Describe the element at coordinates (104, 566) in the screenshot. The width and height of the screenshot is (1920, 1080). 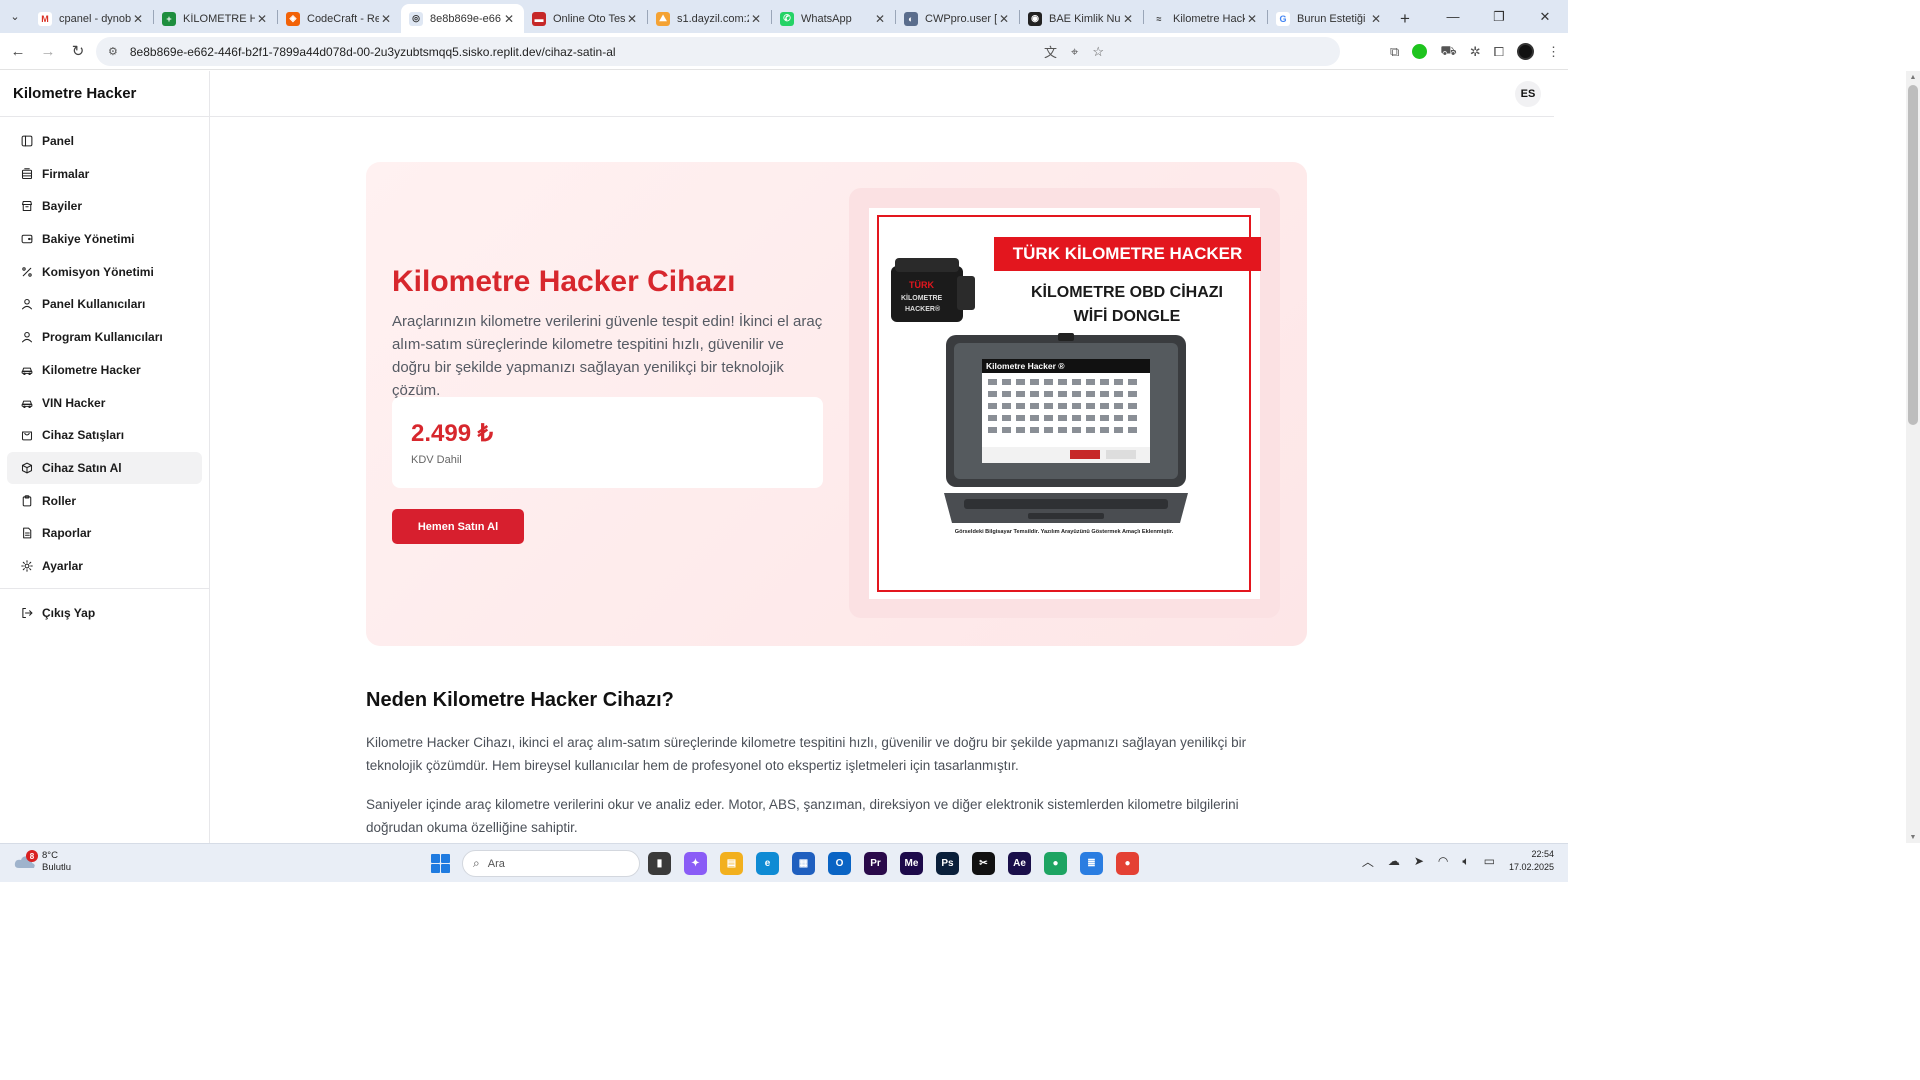
I see `sidebar-item-ayarlar: Ayarlar` at that location.